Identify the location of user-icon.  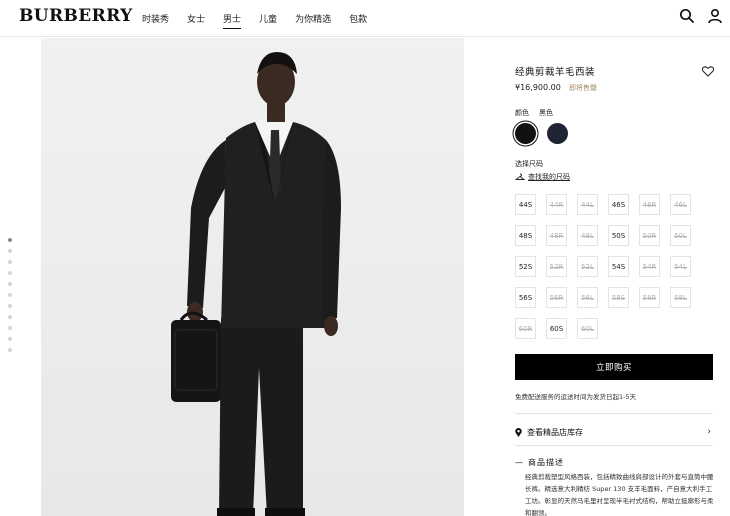
(715, 16).